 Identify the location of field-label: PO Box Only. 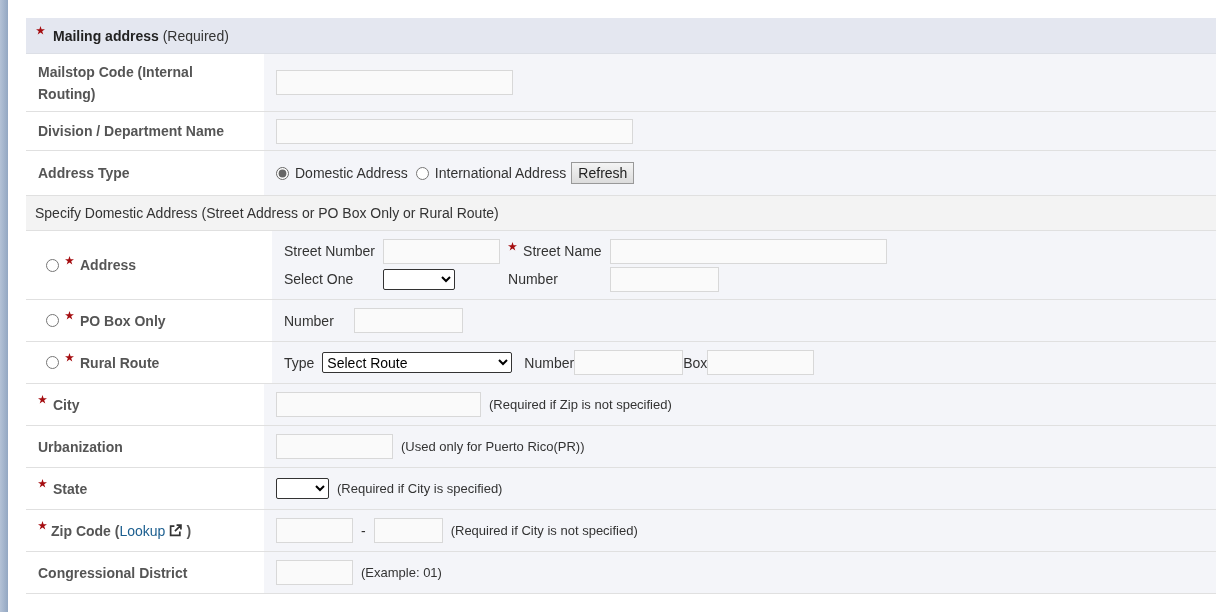
(123, 321).